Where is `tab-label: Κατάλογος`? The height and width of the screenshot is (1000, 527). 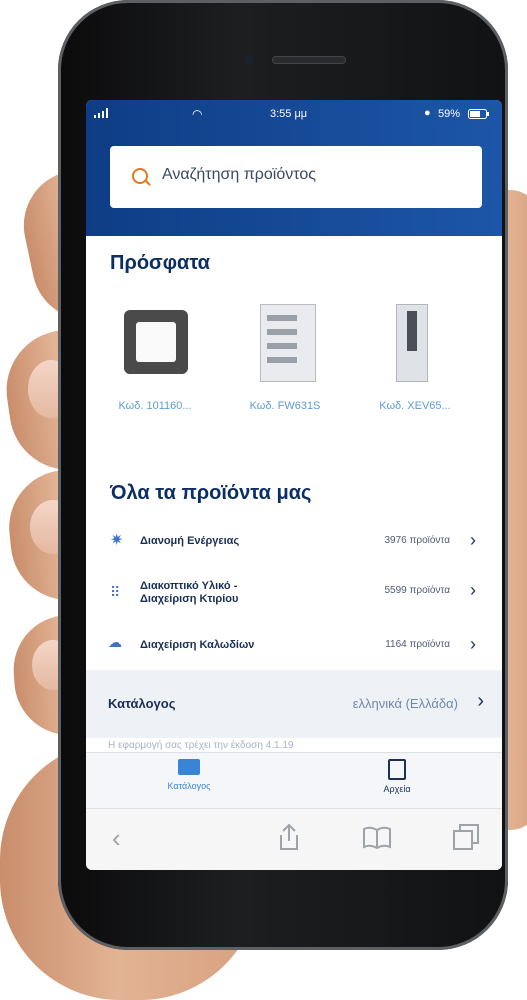
tab-label: Κατάλογος is located at coordinates (189, 786).